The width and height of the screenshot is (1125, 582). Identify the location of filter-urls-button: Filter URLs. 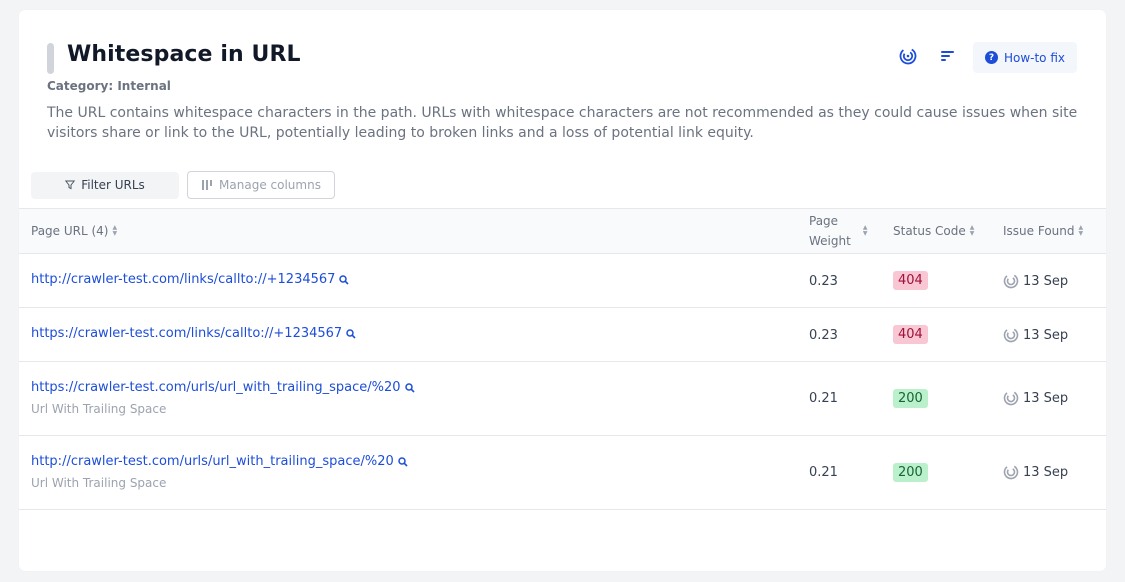
(105, 185).